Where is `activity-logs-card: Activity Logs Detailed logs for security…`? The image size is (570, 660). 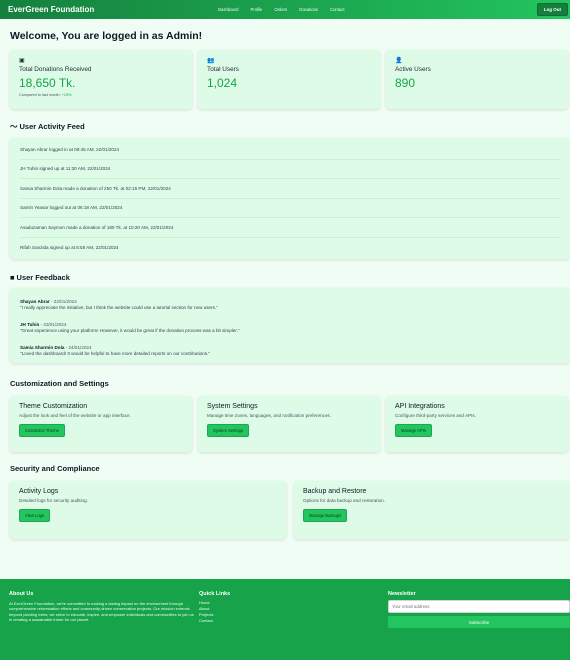 activity-logs-card: Activity Logs Detailed logs for security… is located at coordinates (148, 510).